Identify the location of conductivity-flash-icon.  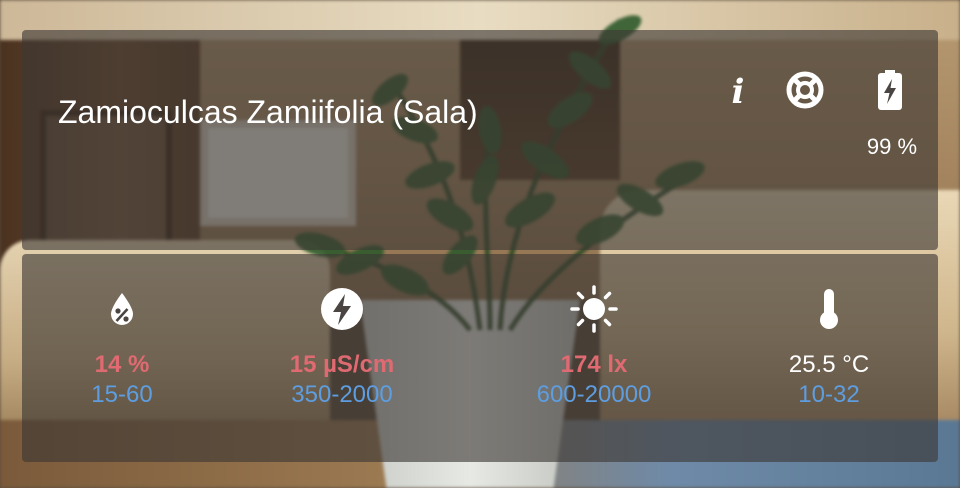
(342, 309).